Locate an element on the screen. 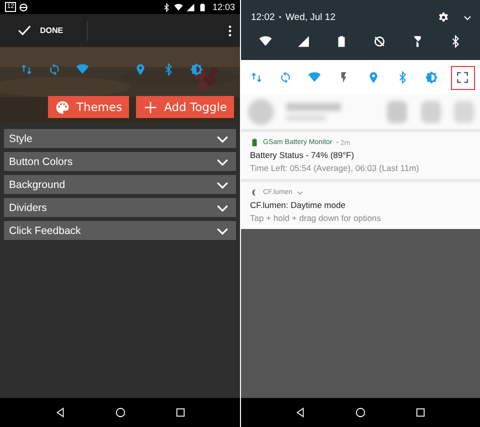 This screenshot has width=480, height=427. notification-title: CF.lumen: Daytime mode is located at coordinates (298, 205).